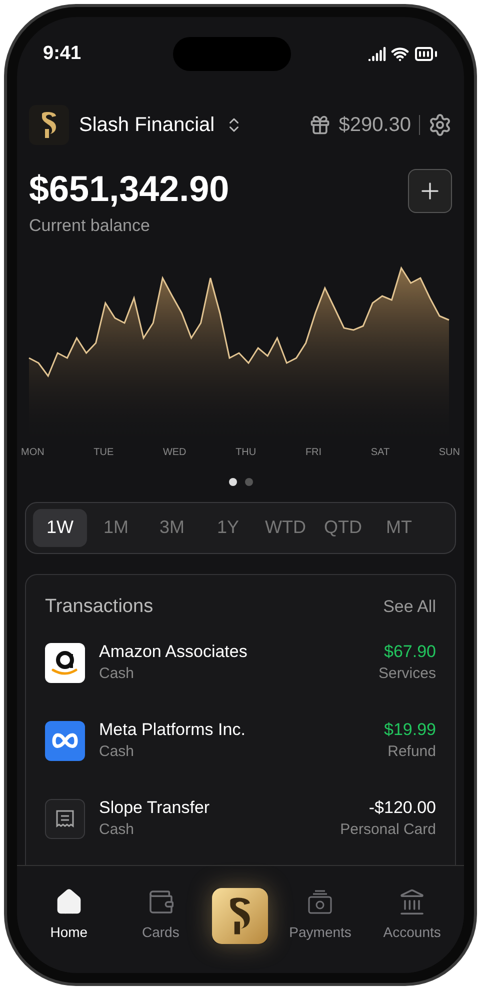 The width and height of the screenshot is (481, 990). What do you see at coordinates (246, 453) in the screenshot?
I see `day-label: THU` at bounding box center [246, 453].